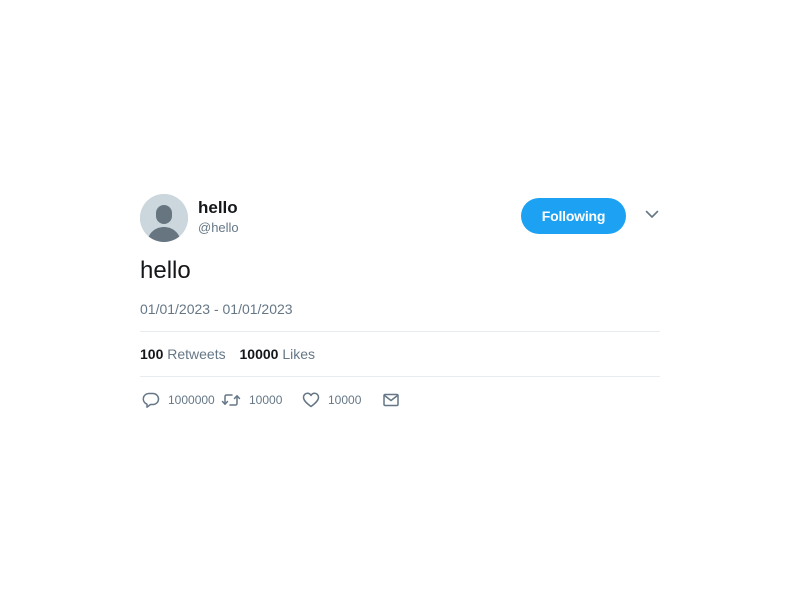  Describe the element at coordinates (227, 354) in the screenshot. I see `tweet-stats: 100 Retweets 10000 Likes` at that location.